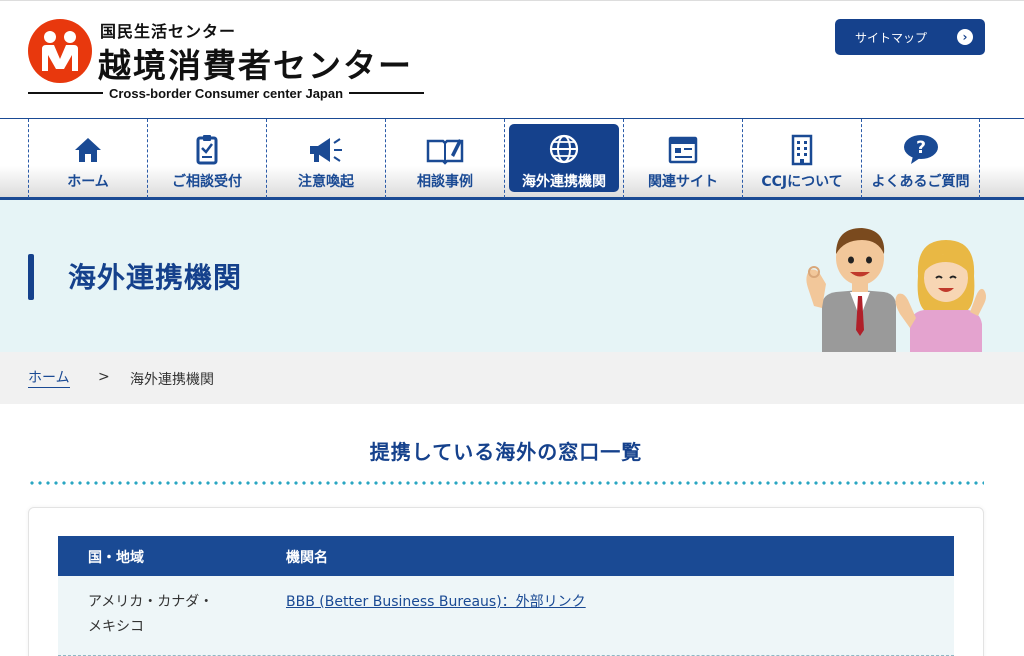 This screenshot has height=656, width=1024. Describe the element at coordinates (155, 277) in the screenshot. I see `page-title: 海外連携機関` at that location.